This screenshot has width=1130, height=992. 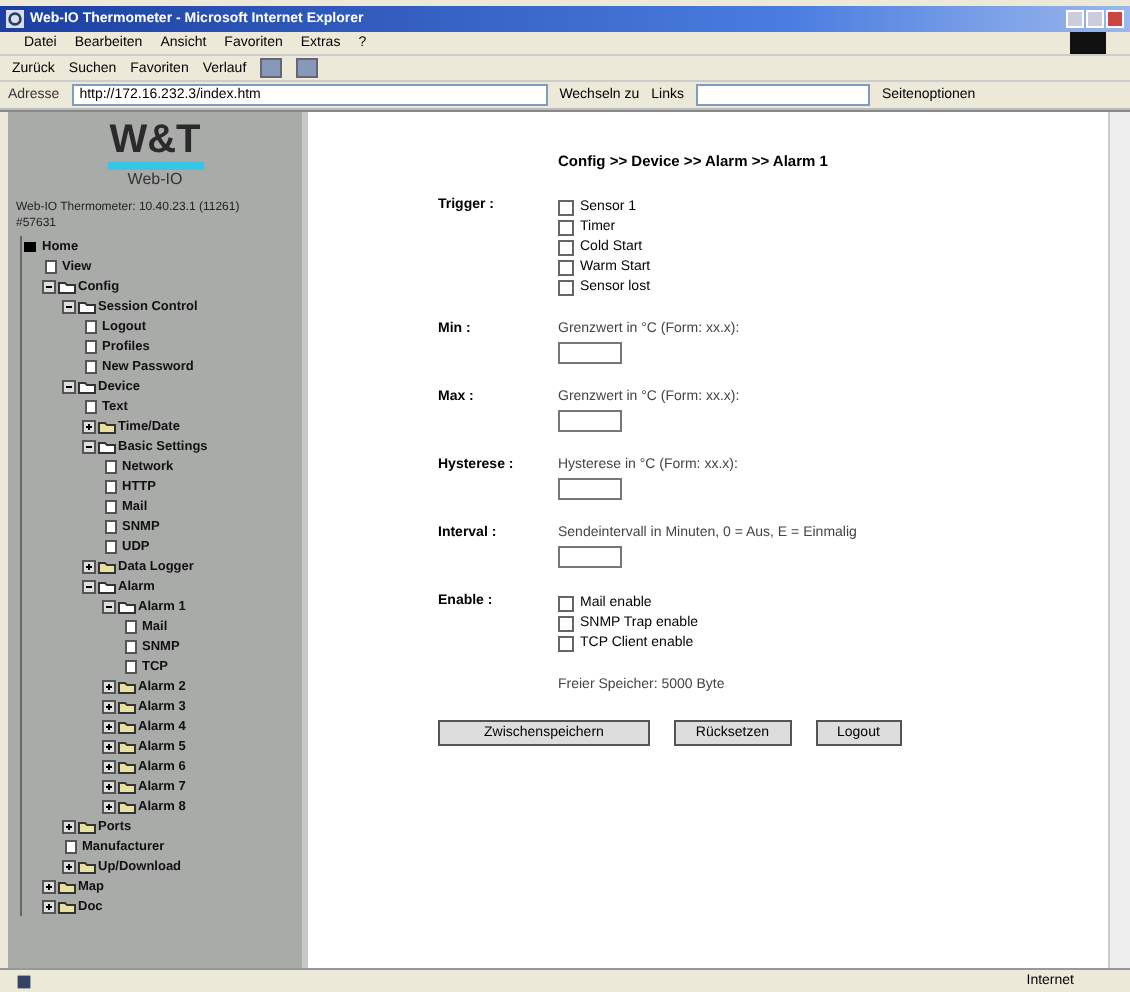 I want to click on scrollbar, so click(x=1119, y=540).